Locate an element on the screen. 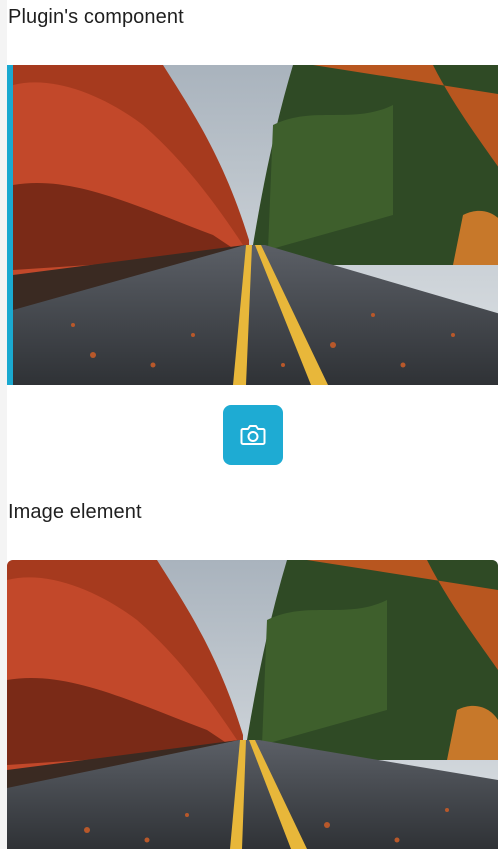 This screenshot has height=849, width=498. plugin-component-heading: Plugin's component is located at coordinates (96, 17).